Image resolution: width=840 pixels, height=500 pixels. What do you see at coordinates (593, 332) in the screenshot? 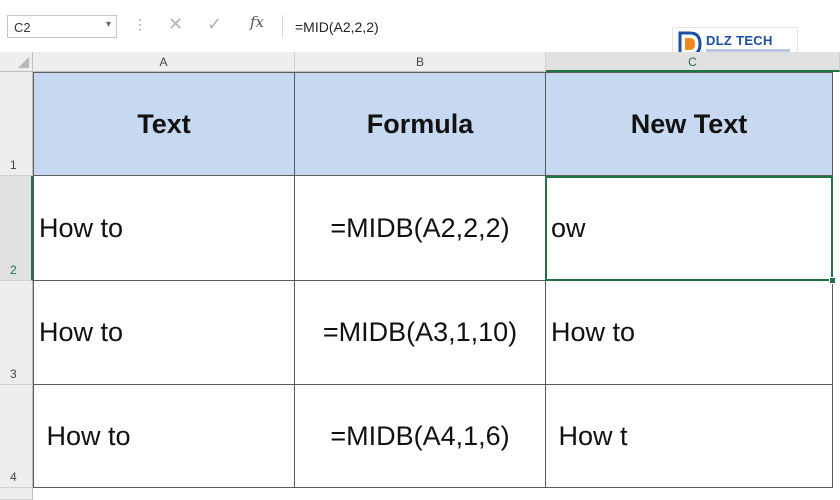
I see `cell-result: How to` at bounding box center [593, 332].